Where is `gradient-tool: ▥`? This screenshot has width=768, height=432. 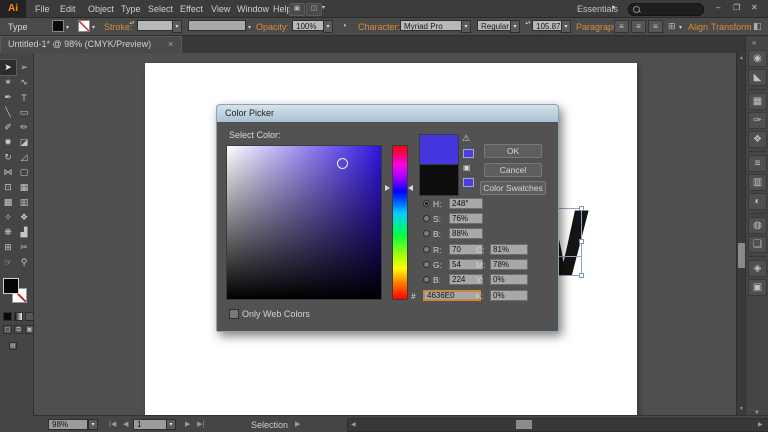
gradient-tool: ▥ is located at coordinates (24, 202).